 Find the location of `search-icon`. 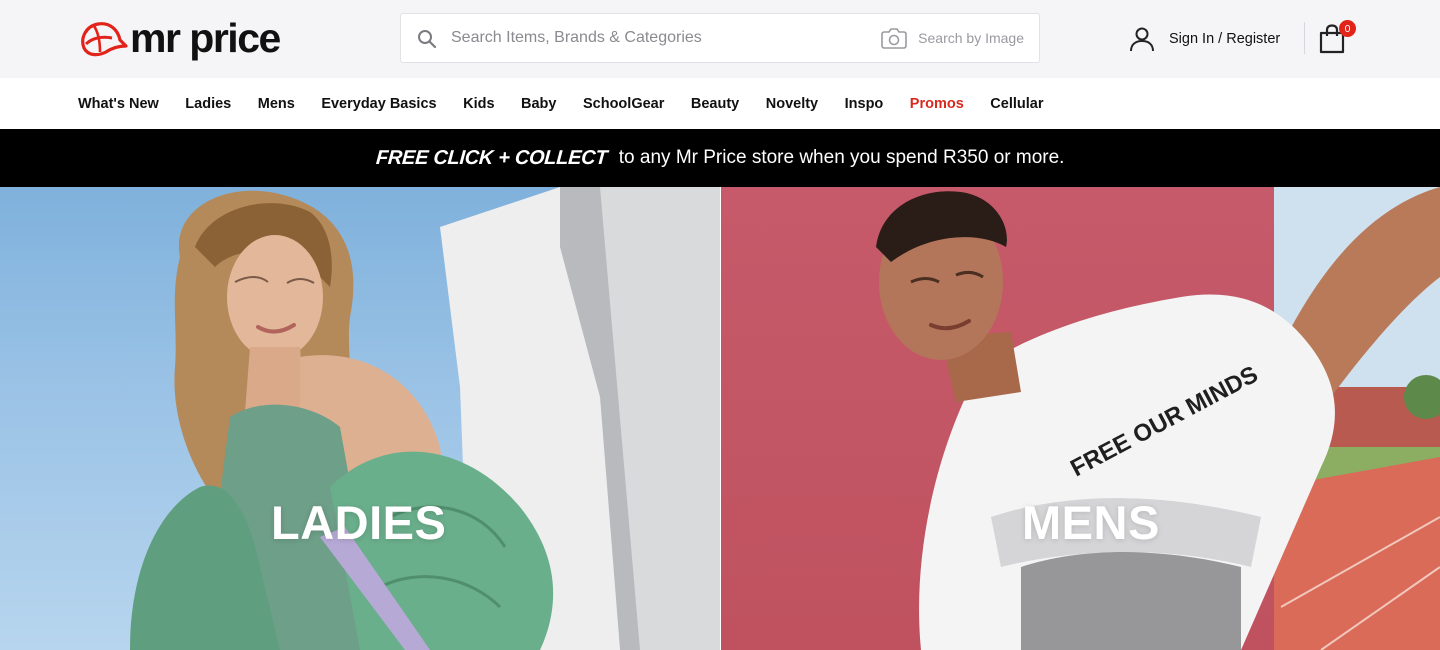

search-icon is located at coordinates (427, 39).